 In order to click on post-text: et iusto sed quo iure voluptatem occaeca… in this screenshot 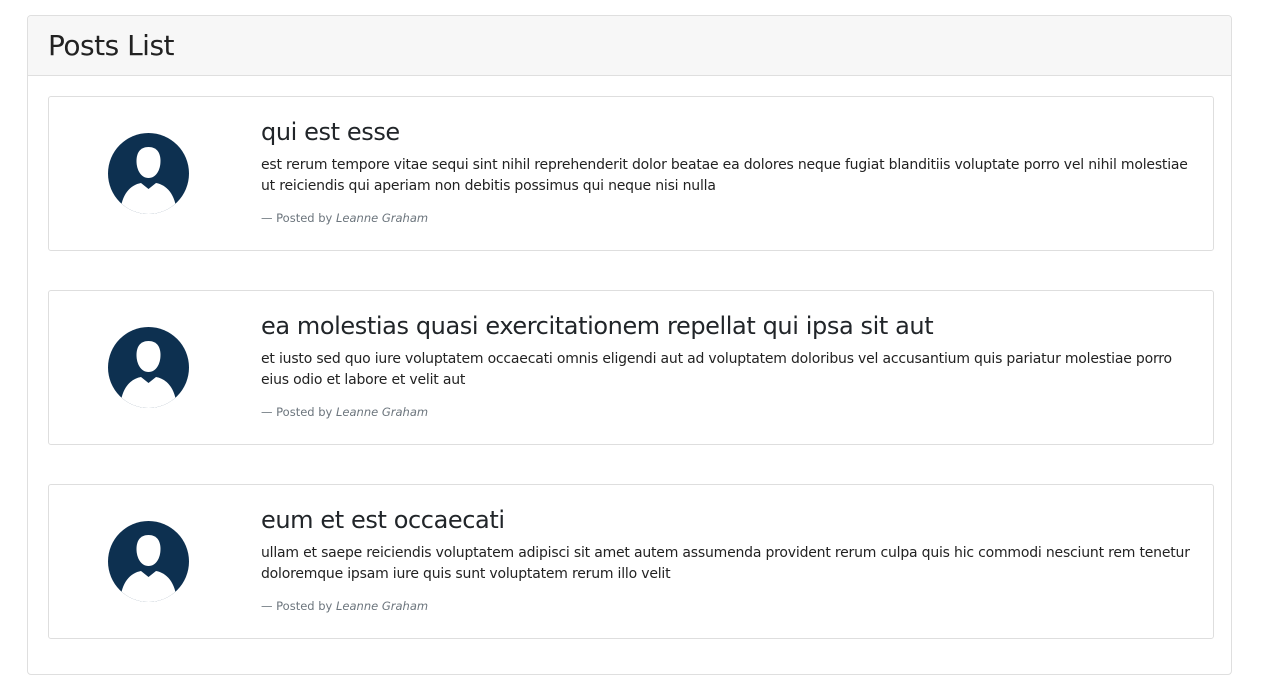, I will do `click(716, 369)`.